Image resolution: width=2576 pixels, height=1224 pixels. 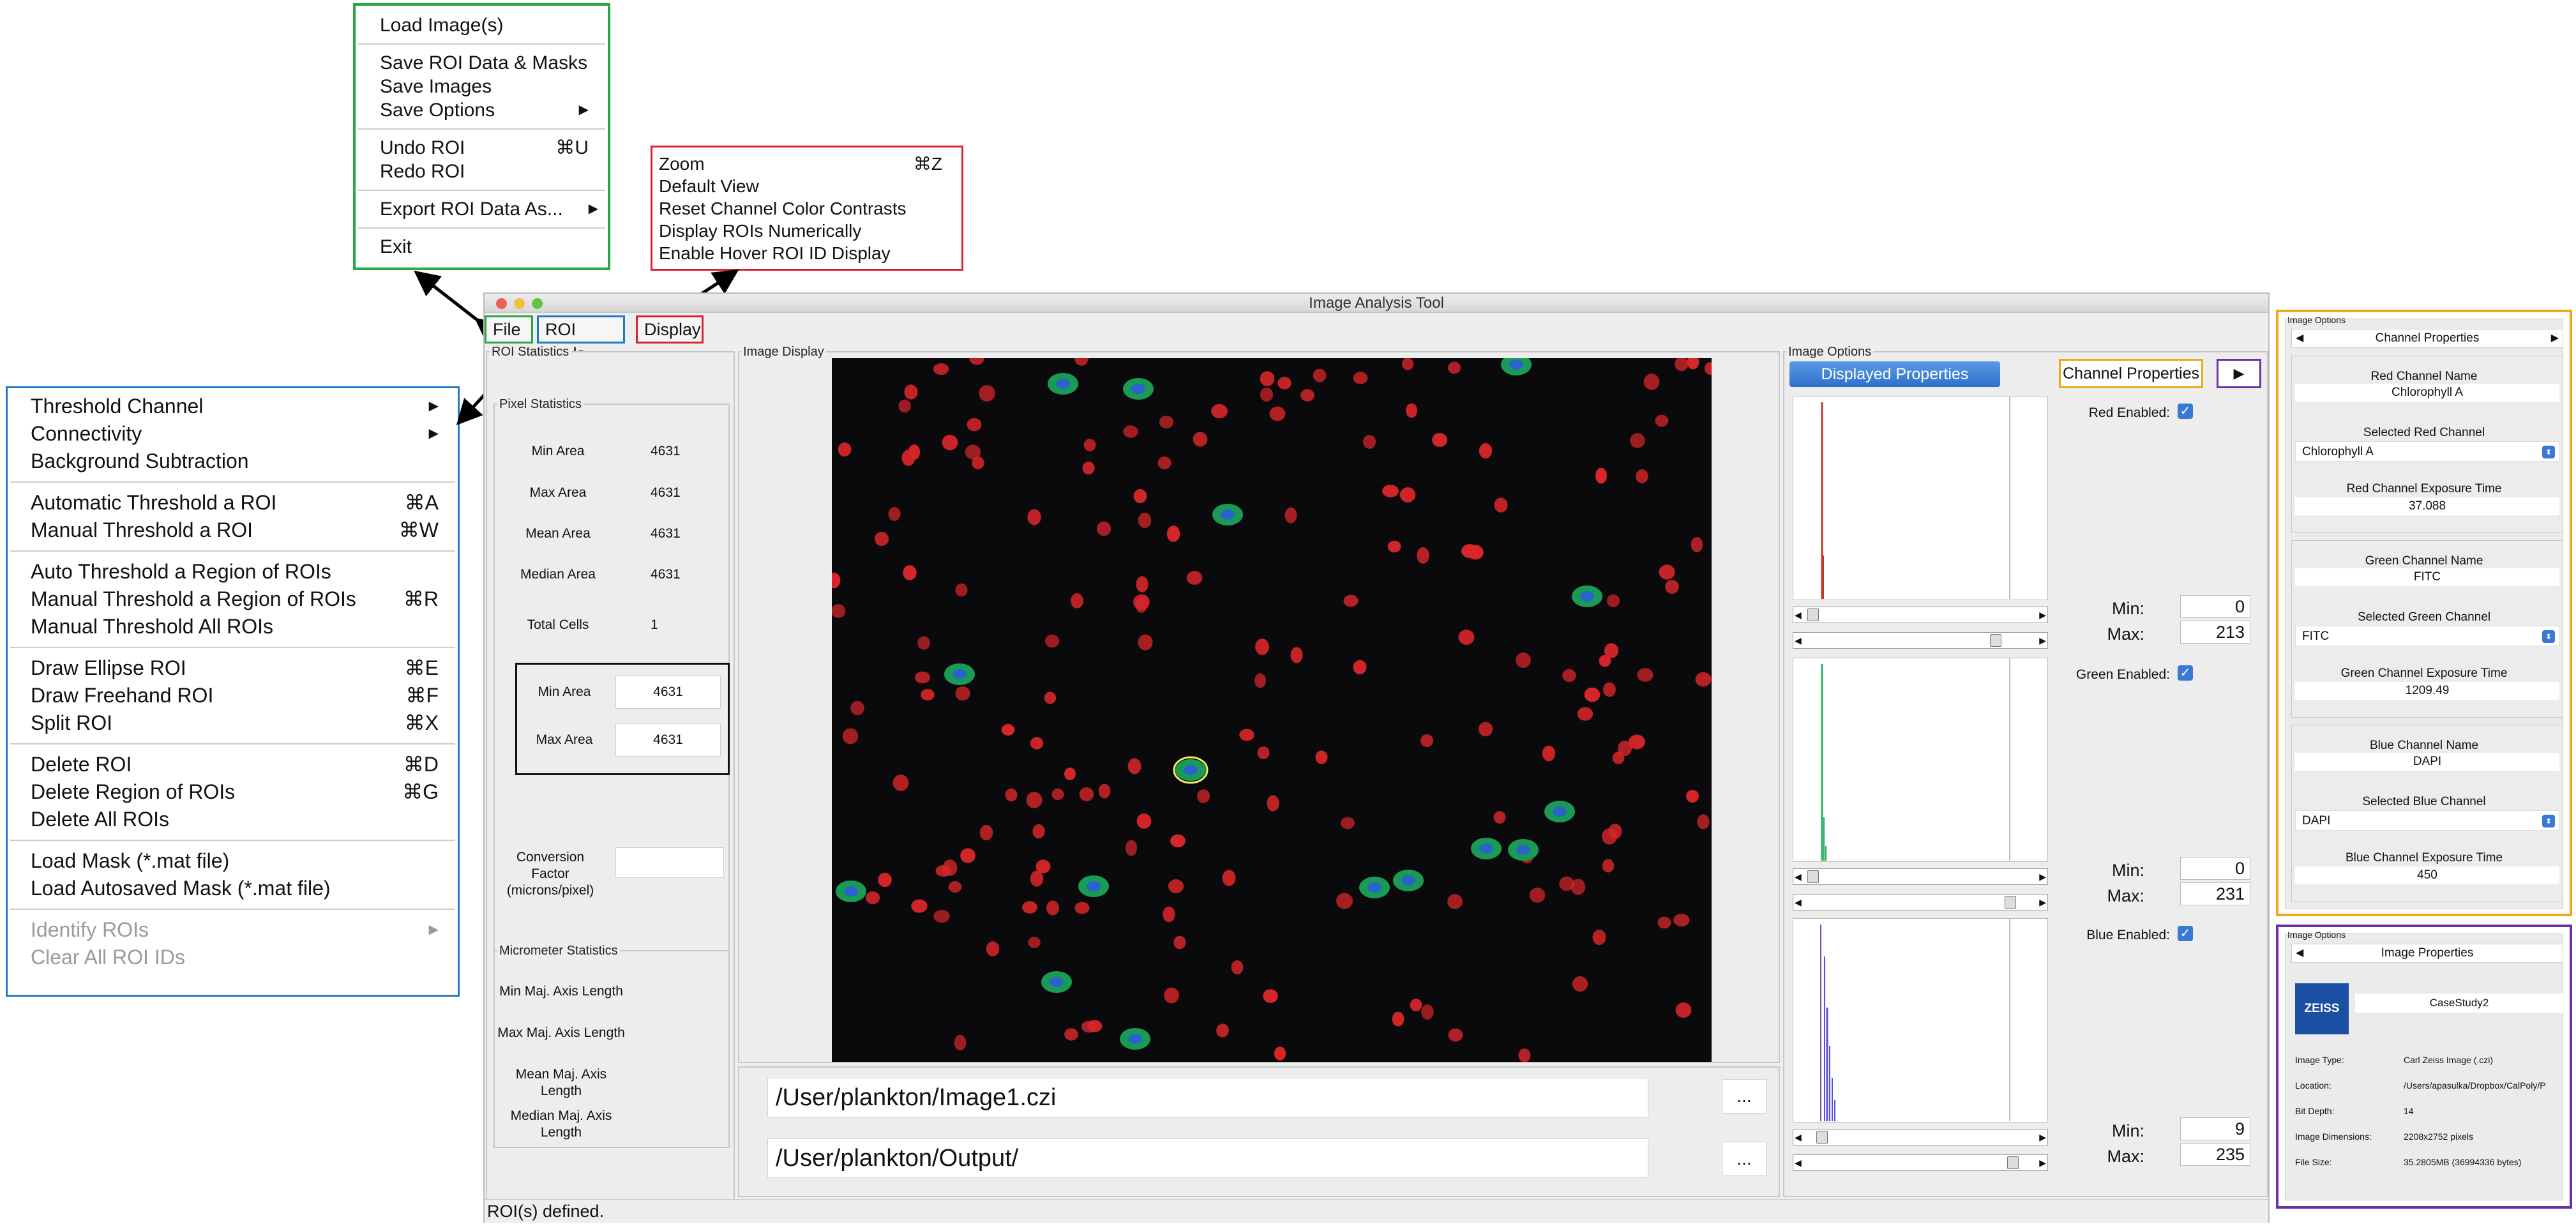 I want to click on red-channel-select: Chlorophyll A ⬍, so click(x=2427, y=451).